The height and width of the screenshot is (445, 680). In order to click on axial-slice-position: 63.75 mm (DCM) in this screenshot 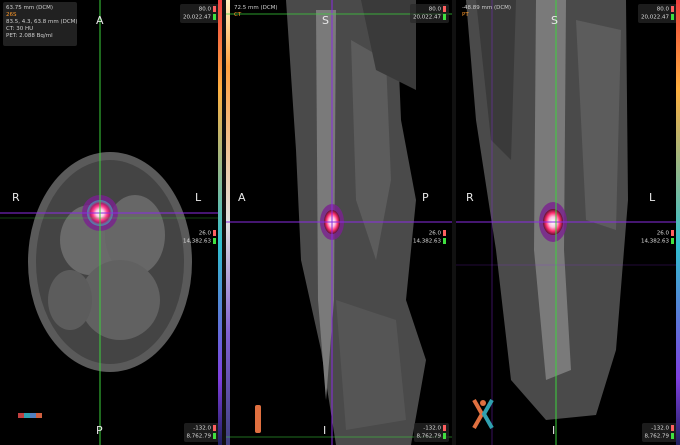, I will do `click(30, 8)`.